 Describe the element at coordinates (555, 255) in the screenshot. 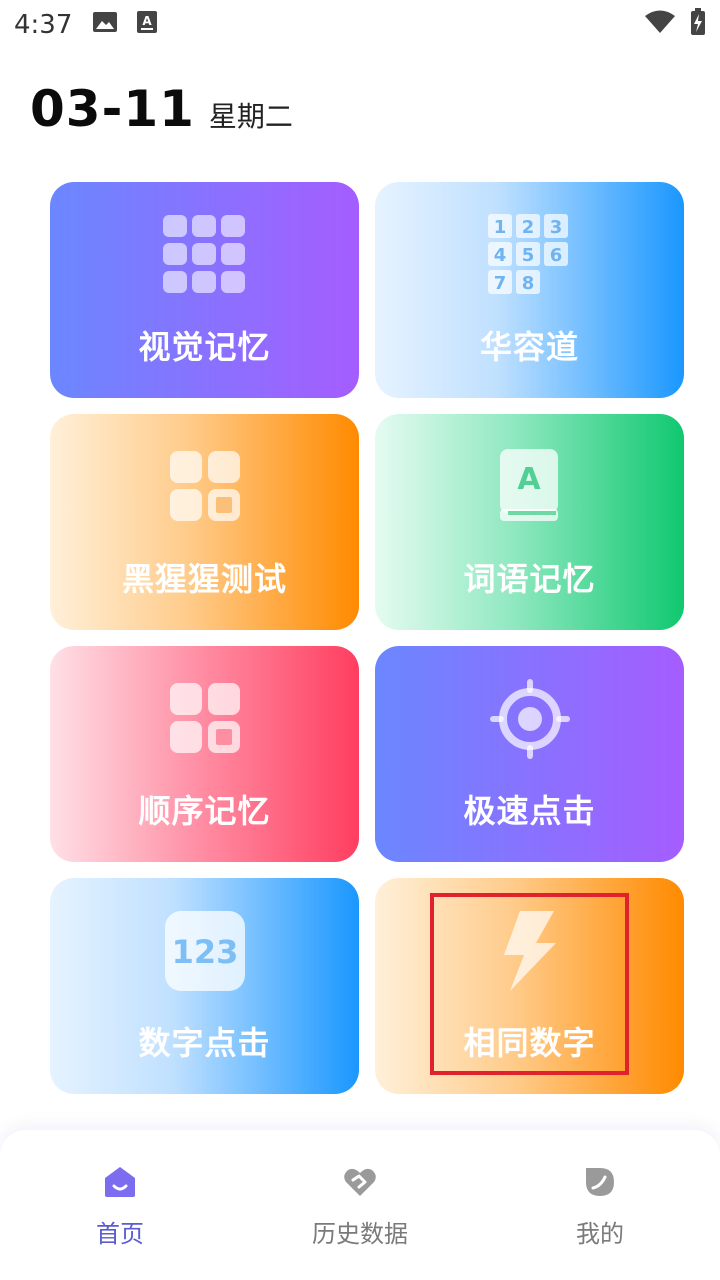

I see `puzzle-digit: 6` at that location.